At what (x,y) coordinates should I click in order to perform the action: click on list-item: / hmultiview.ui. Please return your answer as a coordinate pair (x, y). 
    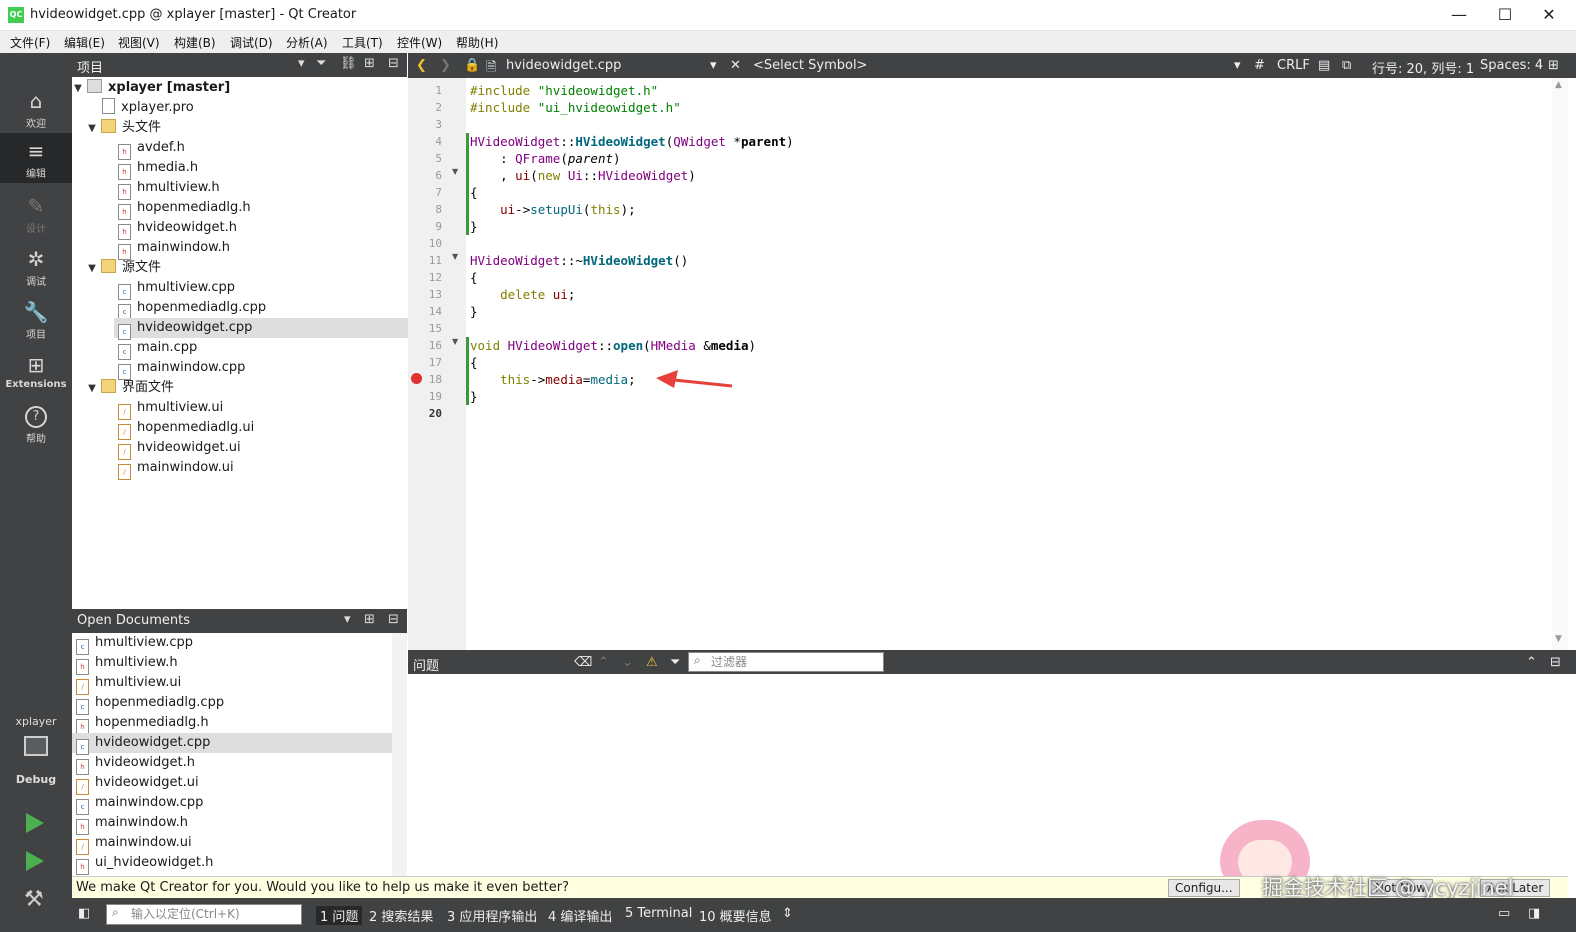
    Looking at the image, I should click on (128, 684).